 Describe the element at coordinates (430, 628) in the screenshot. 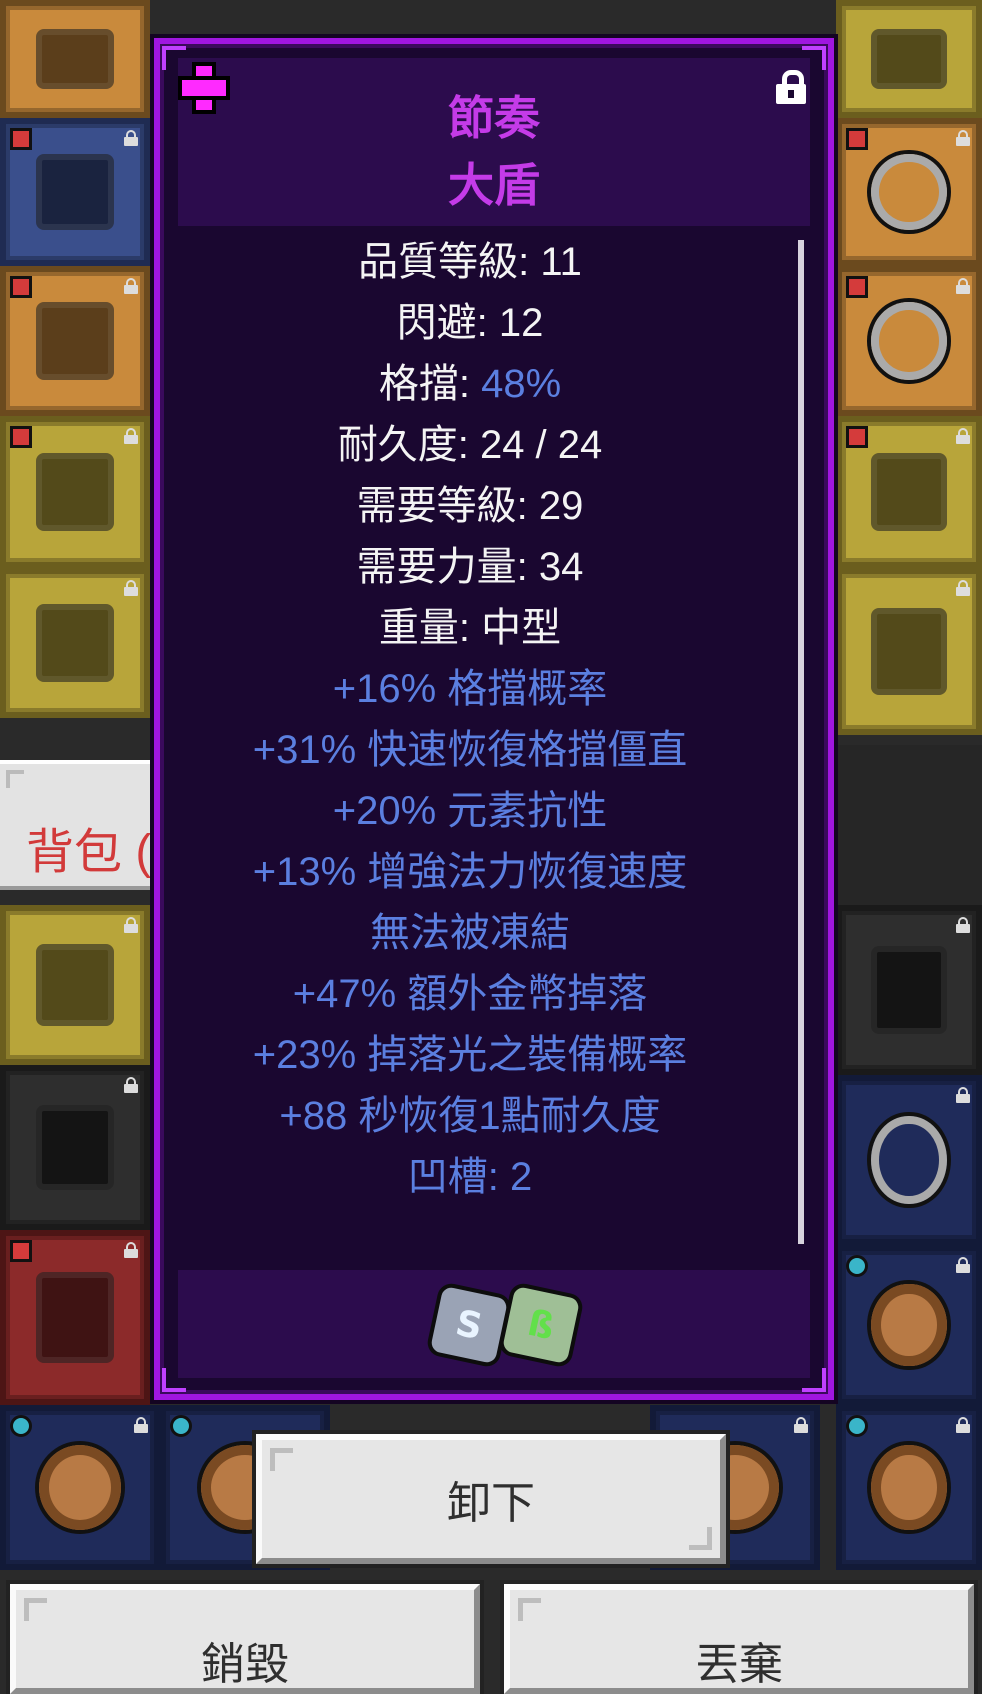

I see `stat-label: 重量:` at that location.